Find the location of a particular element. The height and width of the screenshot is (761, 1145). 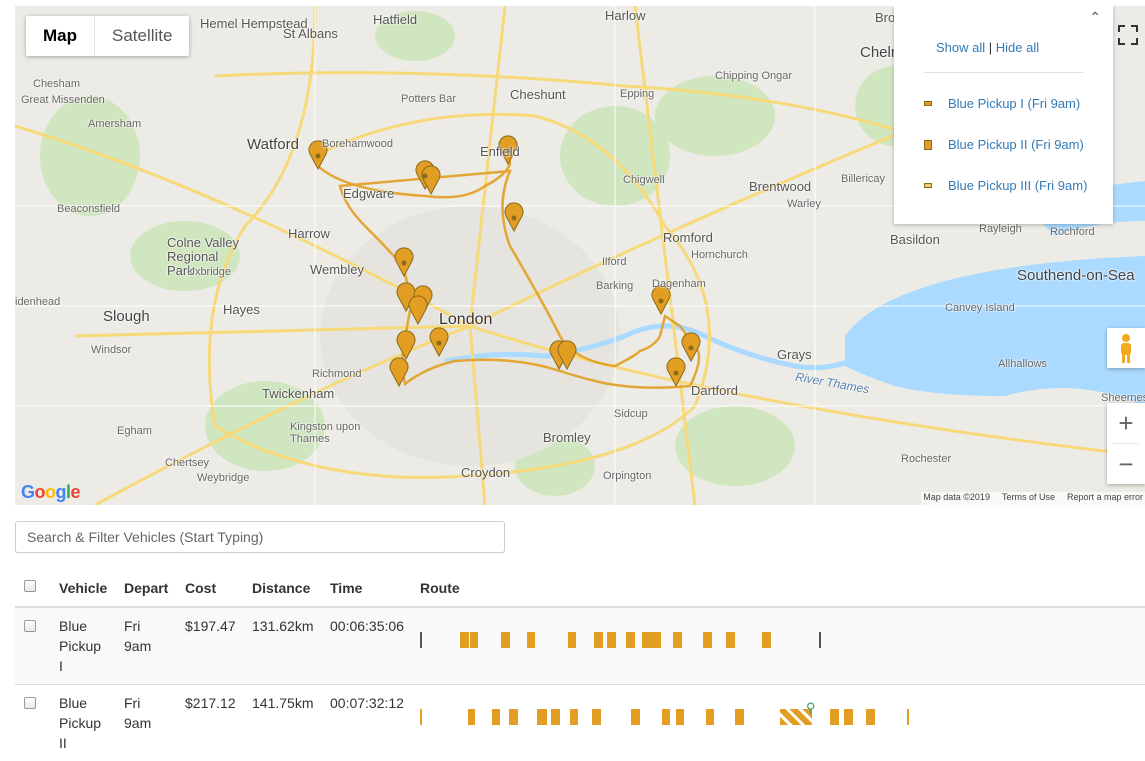

zoom-control: + − is located at coordinates (1126, 443).